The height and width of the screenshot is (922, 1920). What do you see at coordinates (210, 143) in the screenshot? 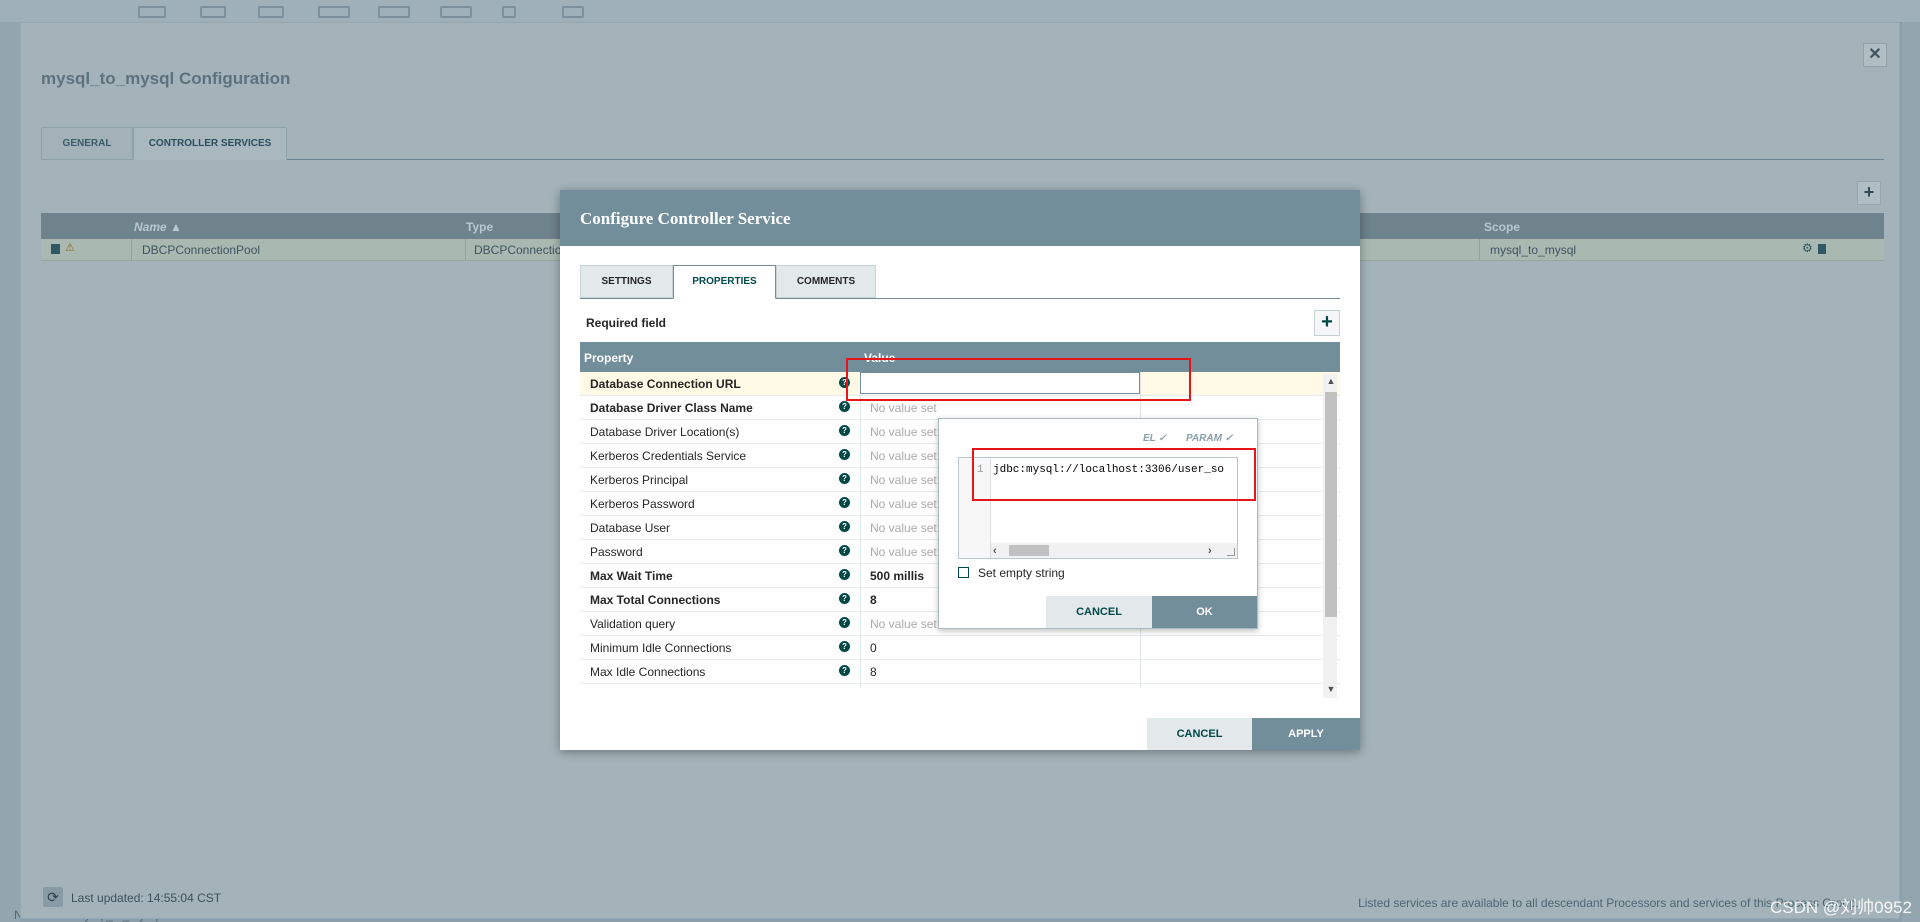
I see `tab-controller-services: CONTROLLER SERVICES` at bounding box center [210, 143].